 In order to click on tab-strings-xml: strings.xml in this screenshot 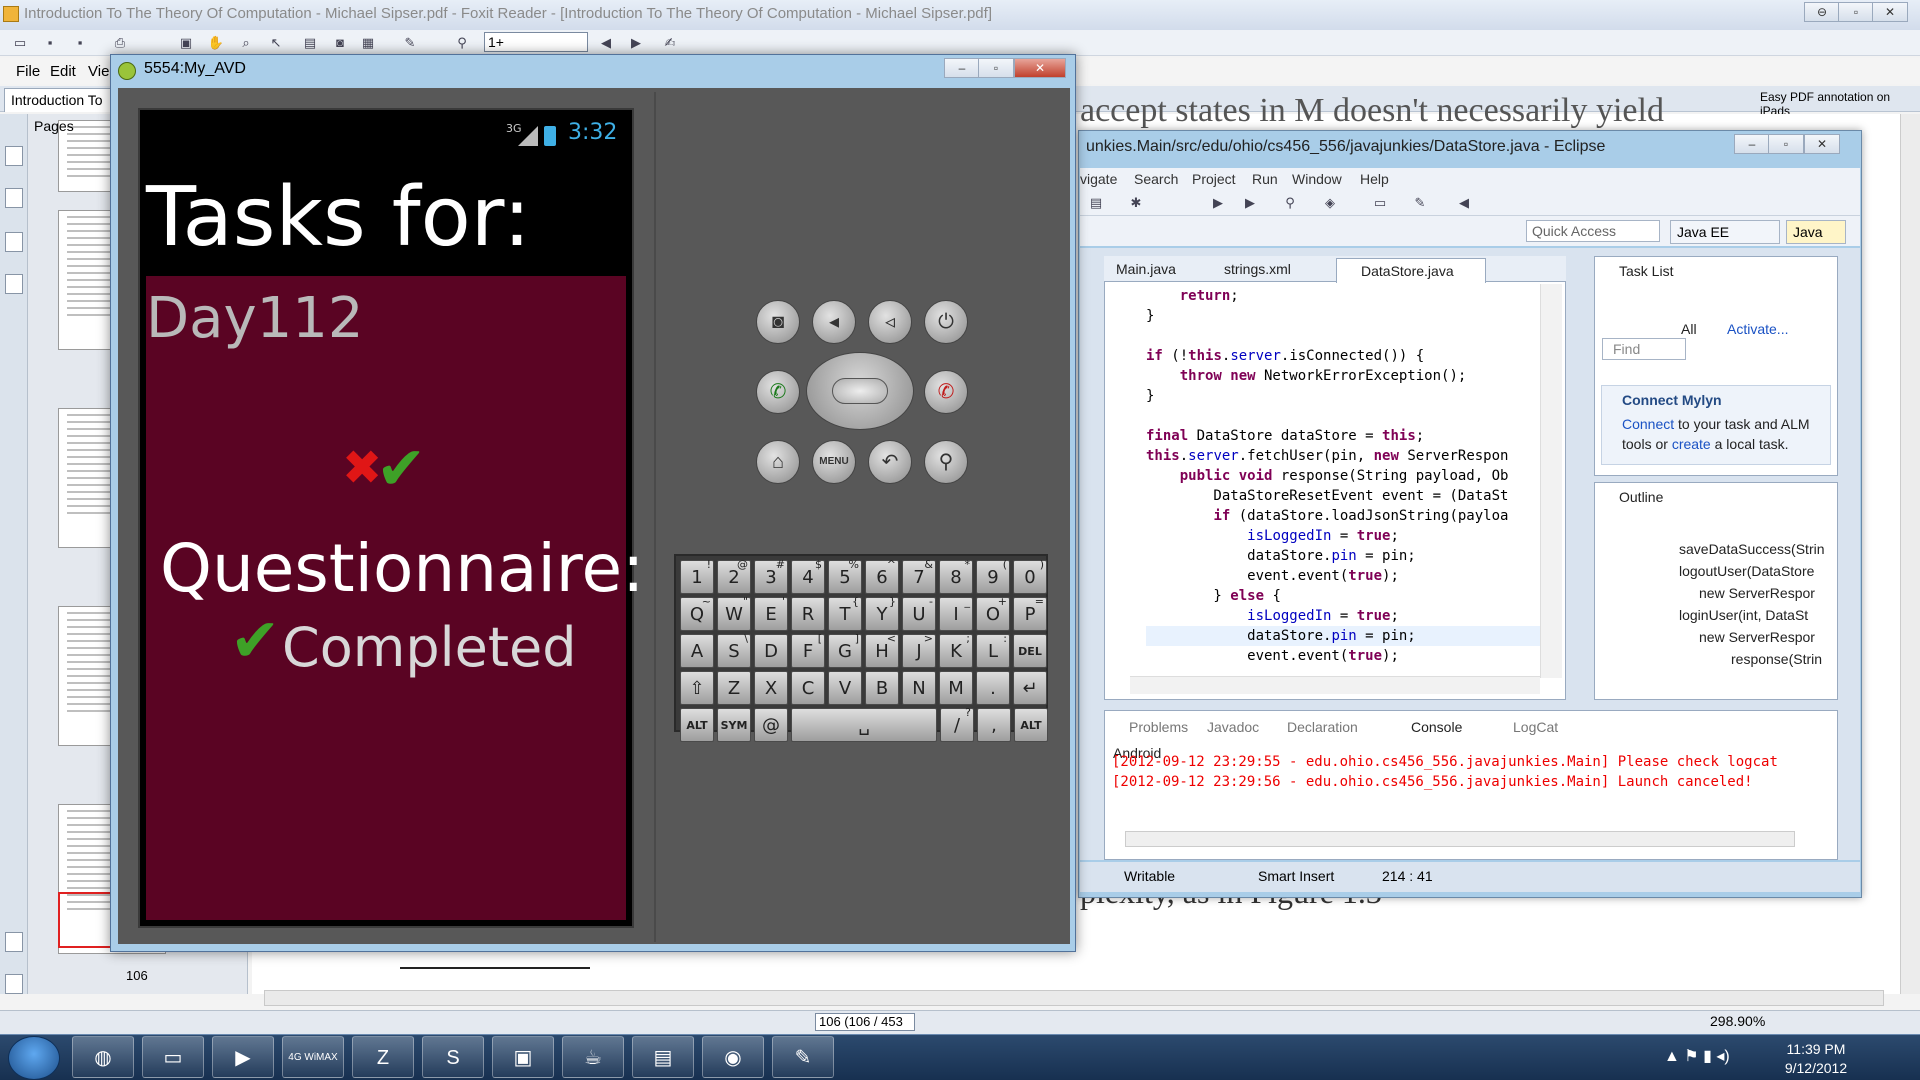, I will do `click(1257, 269)`.